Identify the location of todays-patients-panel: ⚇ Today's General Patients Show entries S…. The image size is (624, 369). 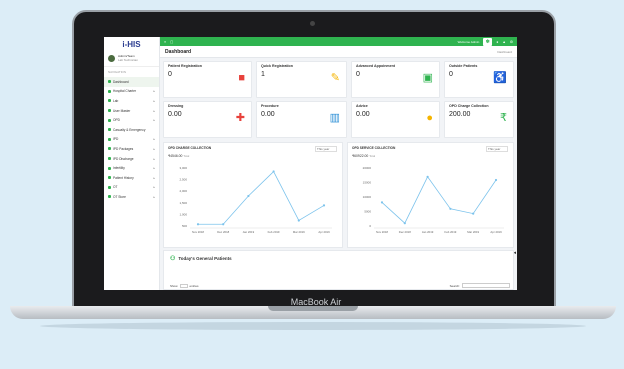
(338, 270).